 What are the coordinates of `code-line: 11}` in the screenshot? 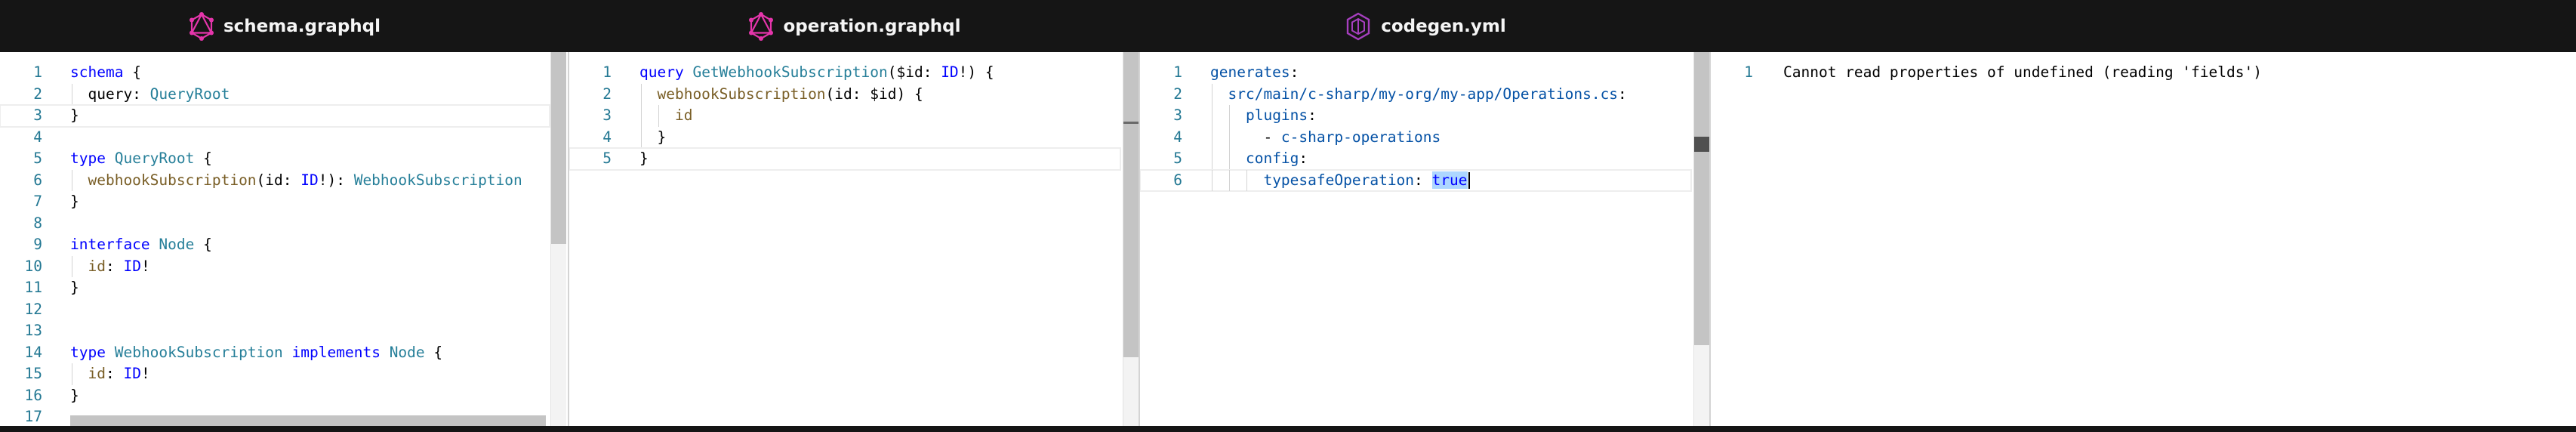 It's located at (275, 288).